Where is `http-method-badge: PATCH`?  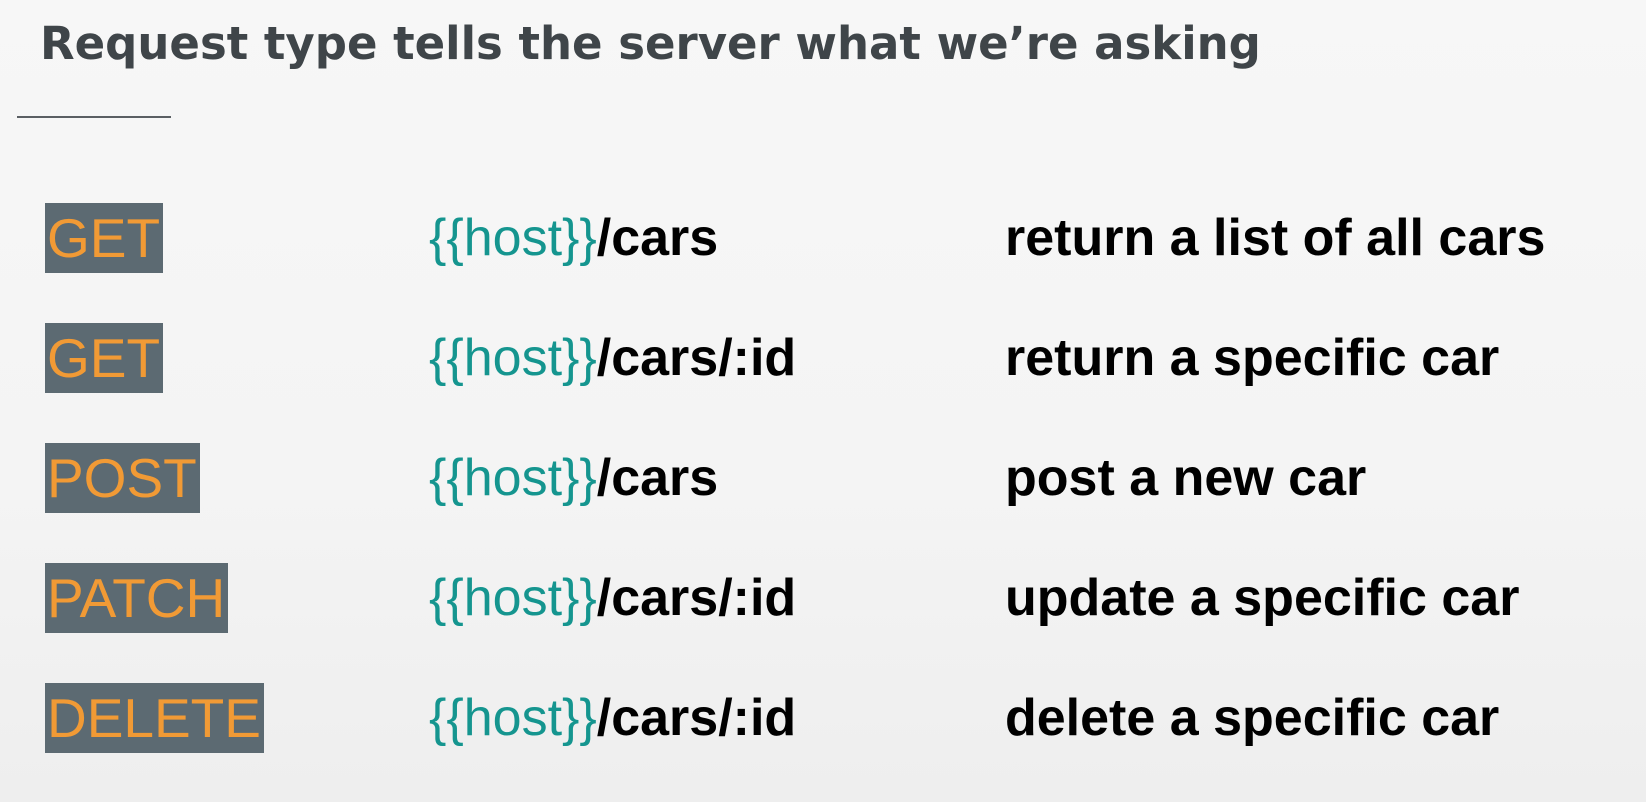 http-method-badge: PATCH is located at coordinates (137, 598).